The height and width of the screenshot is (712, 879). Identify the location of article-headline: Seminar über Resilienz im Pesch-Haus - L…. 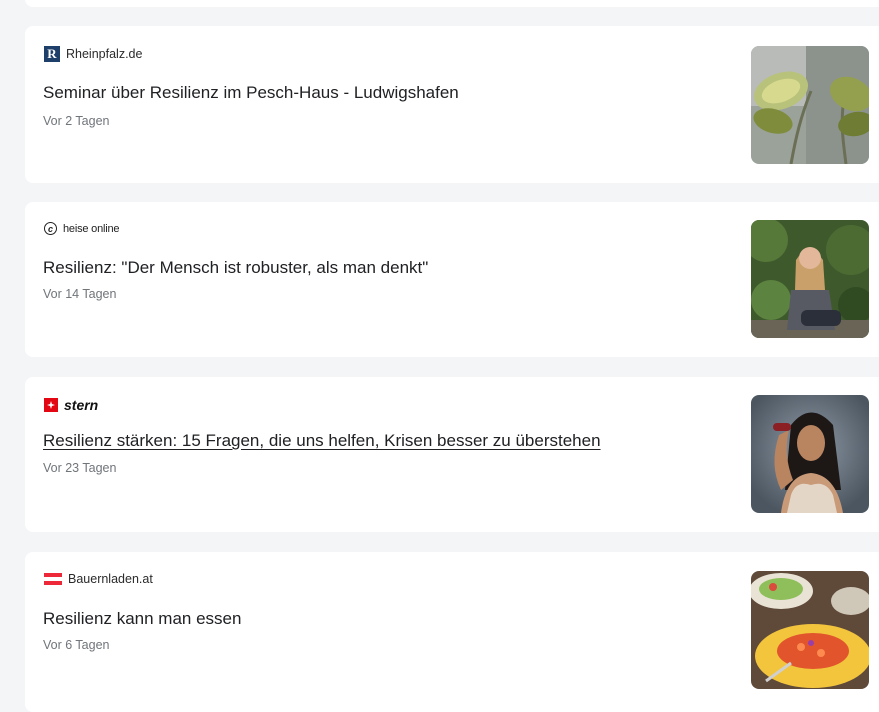
(251, 93).